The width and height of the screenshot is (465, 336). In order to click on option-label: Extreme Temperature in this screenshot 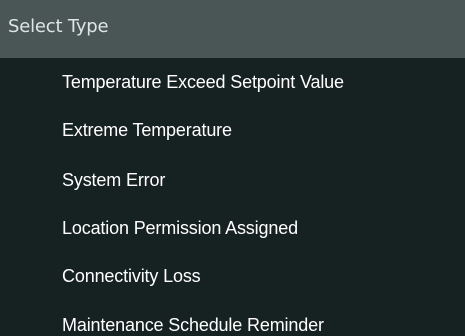, I will do `click(147, 130)`.